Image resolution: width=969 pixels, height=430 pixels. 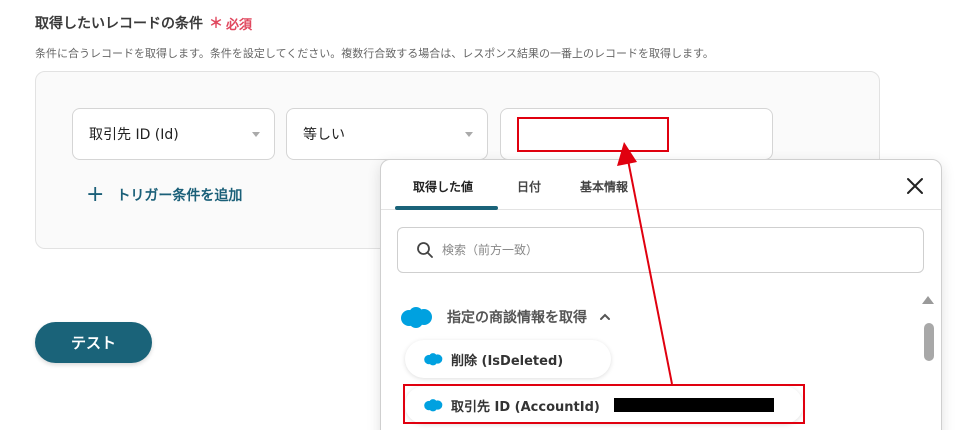 What do you see at coordinates (605, 317) in the screenshot?
I see `chevron-up-icon` at bounding box center [605, 317].